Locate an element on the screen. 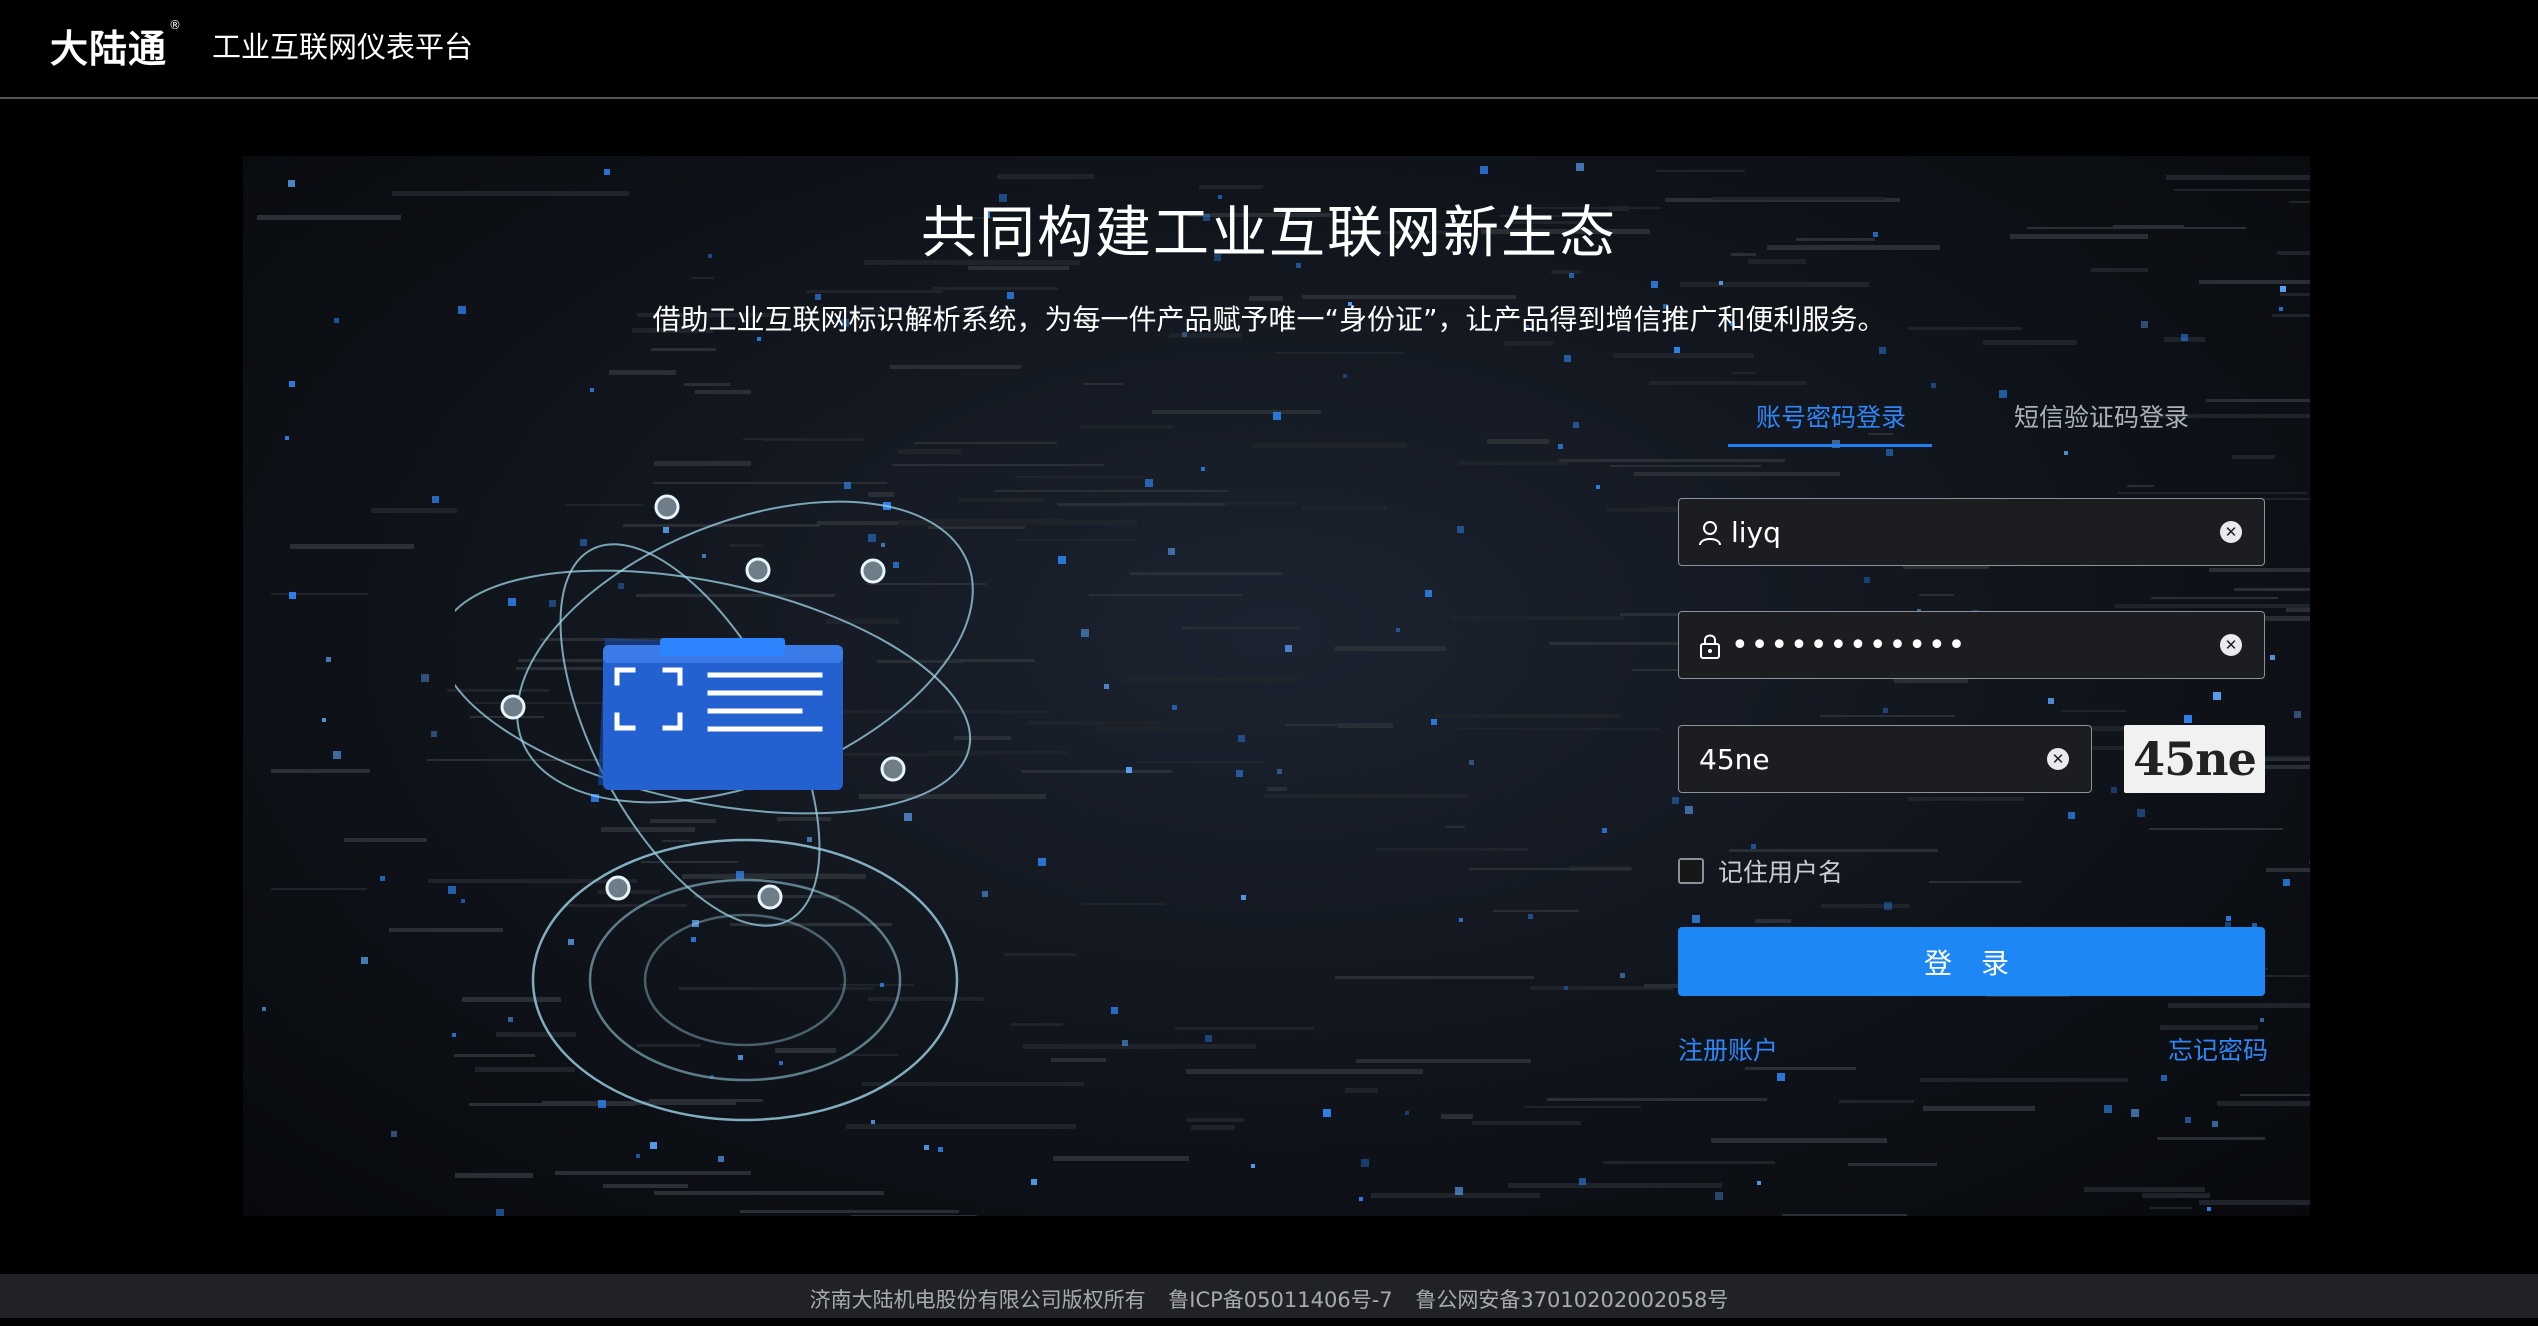 Image resolution: width=2538 pixels, height=1326 pixels. password-field: ✕ is located at coordinates (1971, 645).